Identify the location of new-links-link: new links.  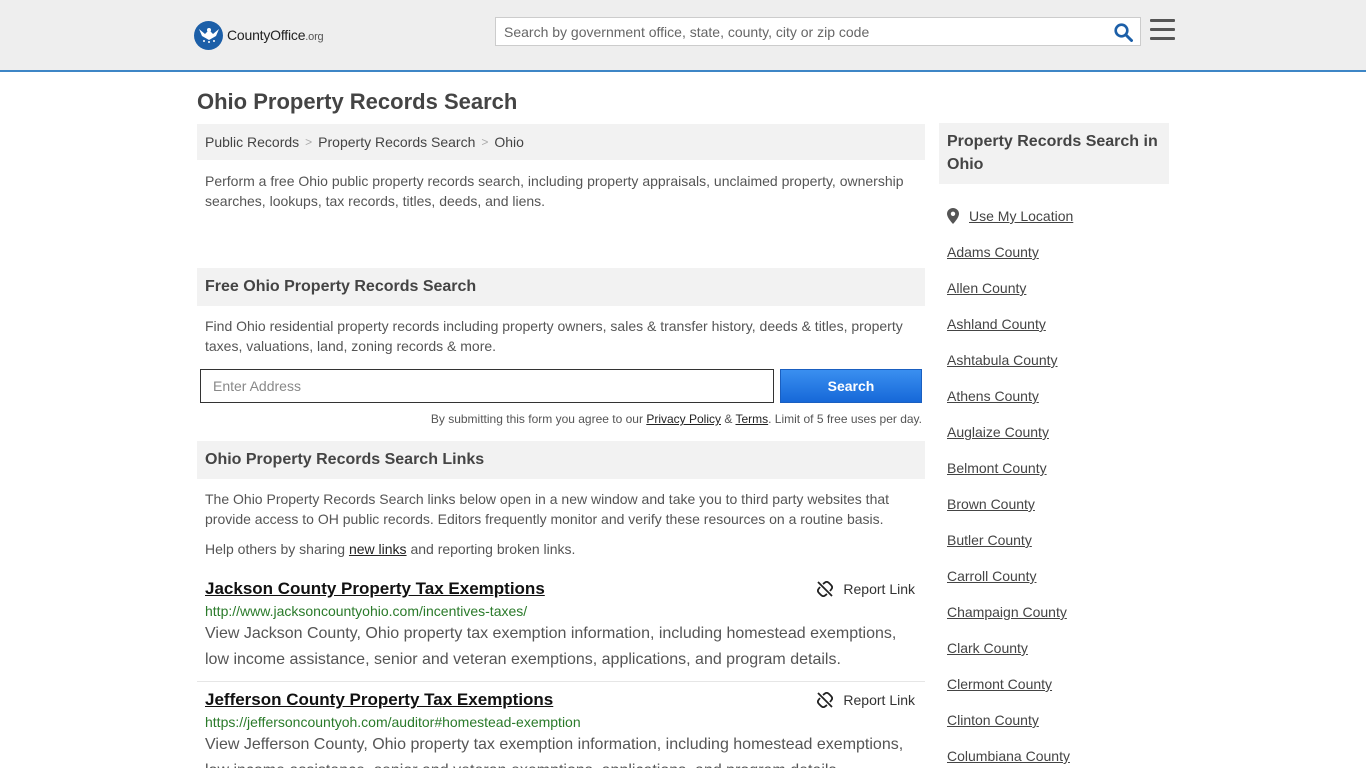
(378, 549).